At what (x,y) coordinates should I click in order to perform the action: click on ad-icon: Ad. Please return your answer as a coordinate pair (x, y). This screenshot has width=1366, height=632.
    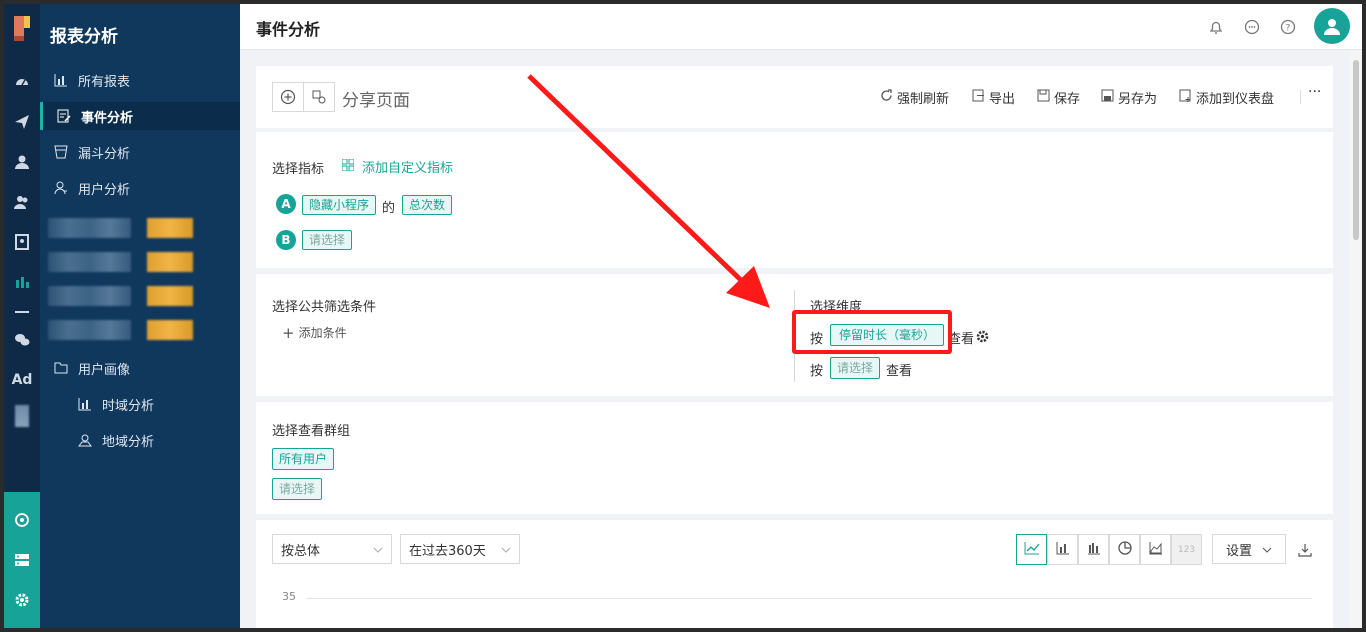
    Looking at the image, I should click on (22, 380).